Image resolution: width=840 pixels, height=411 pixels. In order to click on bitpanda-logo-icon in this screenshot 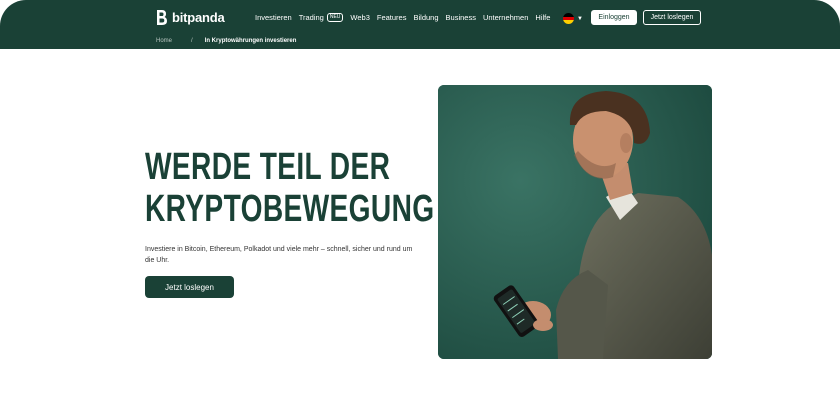, I will do `click(162, 17)`.